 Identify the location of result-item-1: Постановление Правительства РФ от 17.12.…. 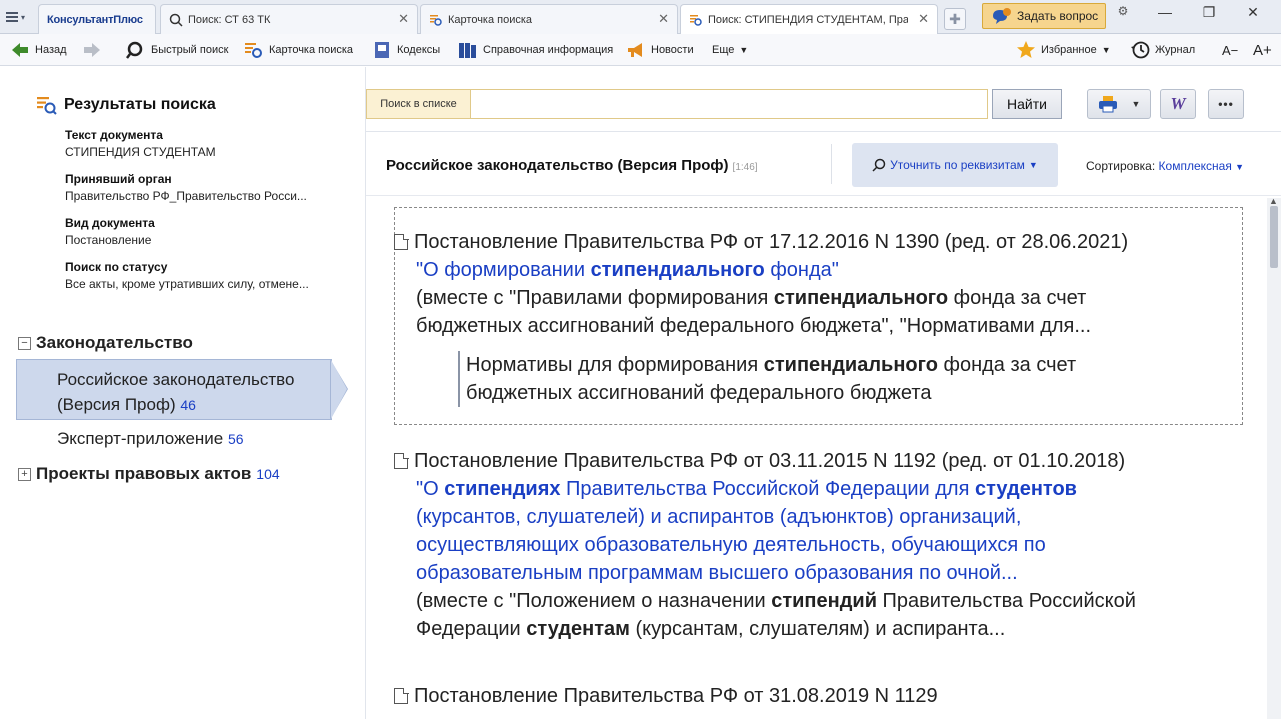
(775, 284).